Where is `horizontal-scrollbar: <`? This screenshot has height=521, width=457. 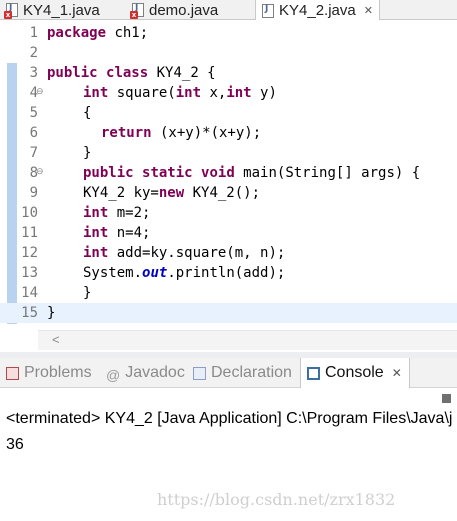 horizontal-scrollbar: < is located at coordinates (247, 340).